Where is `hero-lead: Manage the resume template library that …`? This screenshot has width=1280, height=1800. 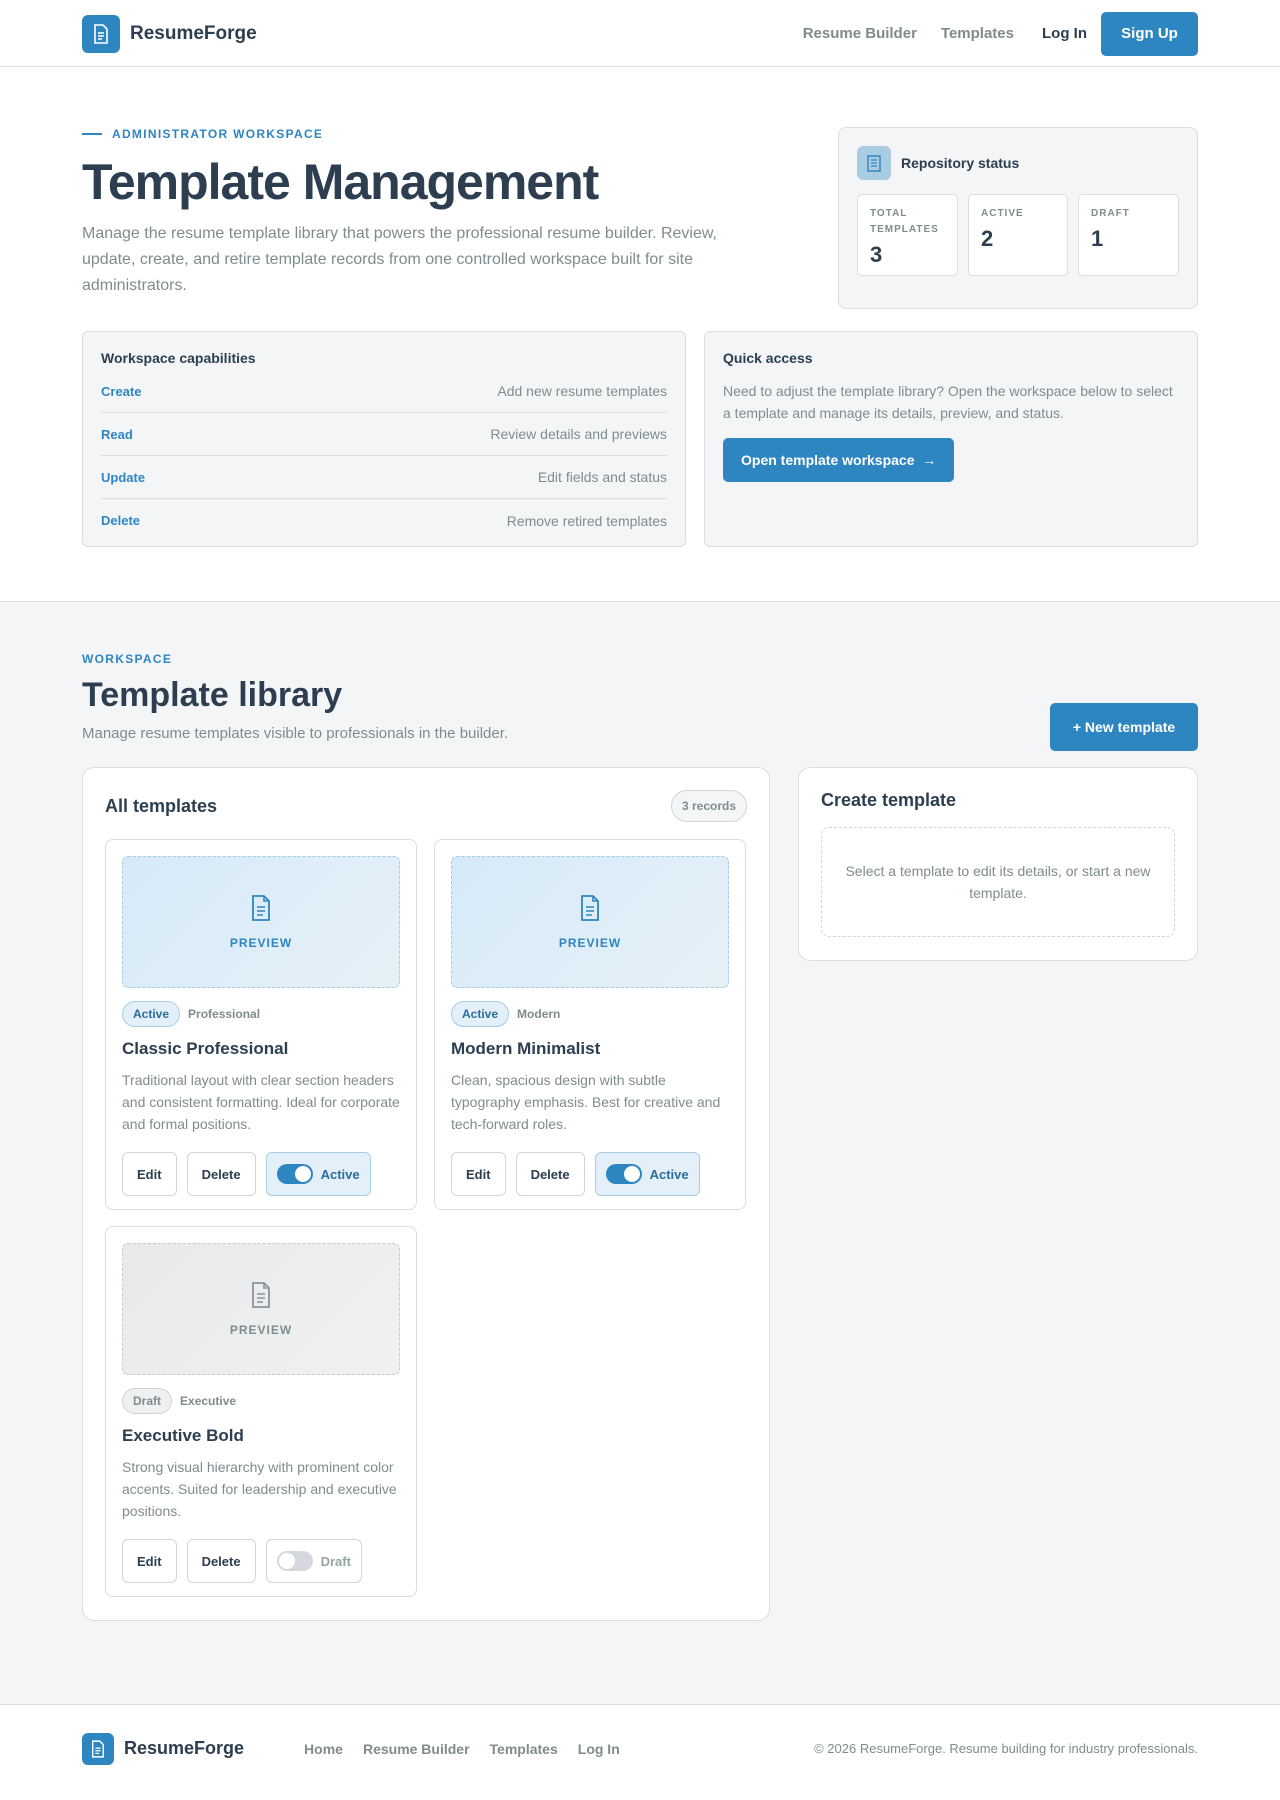
hero-lead: Manage the resume template library that … is located at coordinates (399, 259).